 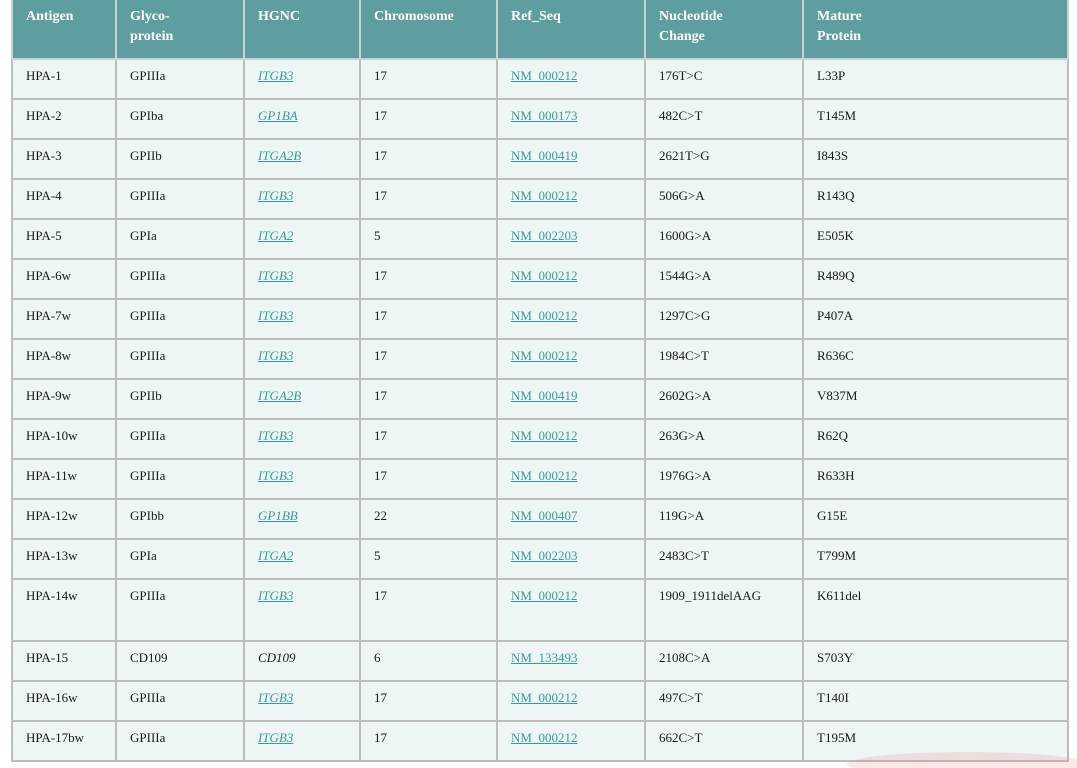 What do you see at coordinates (691, 26) in the screenshot?
I see `column-header-label: Nucleotide Change` at bounding box center [691, 26].